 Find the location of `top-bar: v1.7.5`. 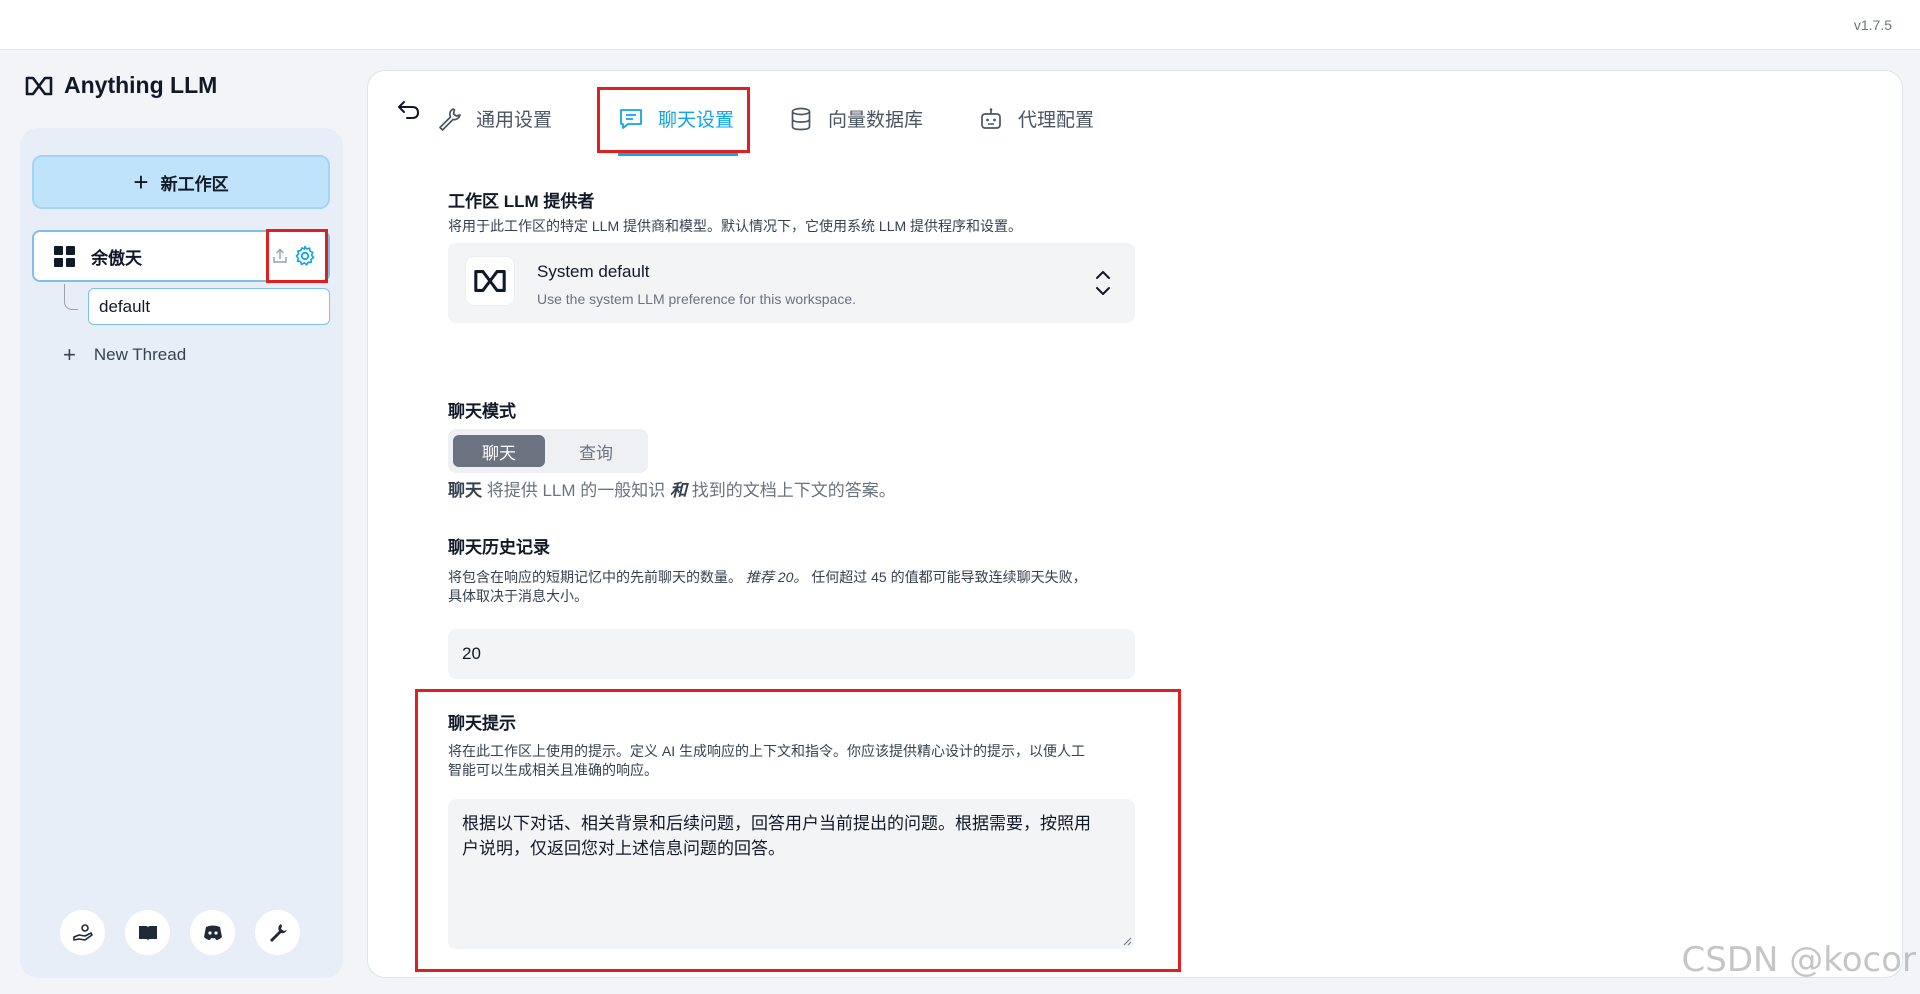

top-bar: v1.7.5 is located at coordinates (960, 25).